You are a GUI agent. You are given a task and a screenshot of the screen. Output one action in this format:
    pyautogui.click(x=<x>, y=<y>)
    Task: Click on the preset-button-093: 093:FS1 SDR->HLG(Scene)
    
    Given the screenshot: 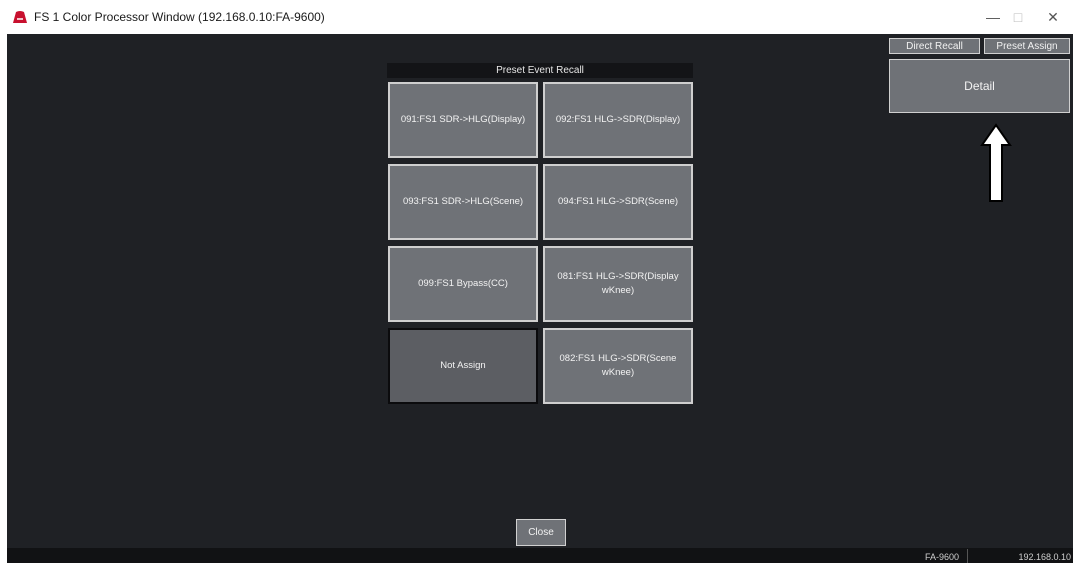 What is the action you would take?
    pyautogui.click(x=463, y=202)
    